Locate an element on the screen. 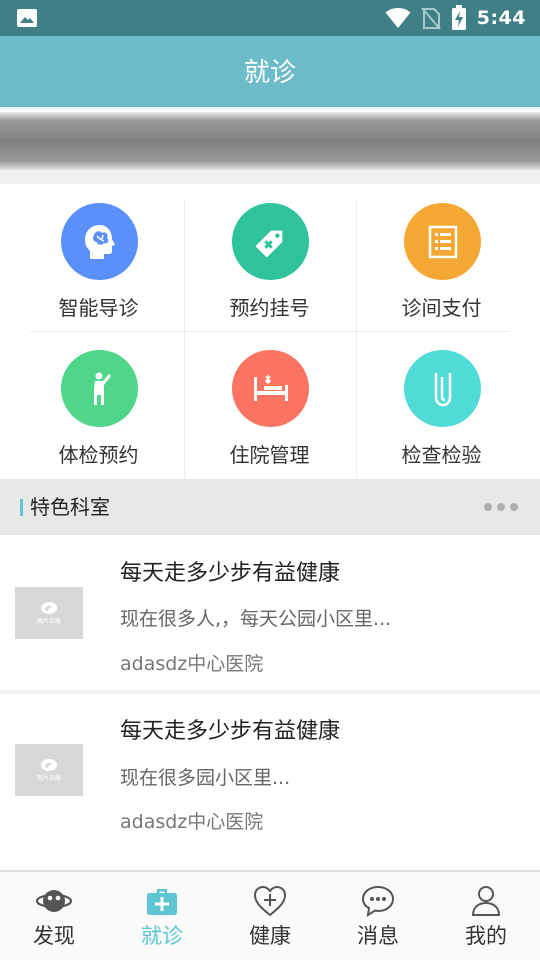 This screenshot has width=540, height=960. no-sim-icon is located at coordinates (430, 18).